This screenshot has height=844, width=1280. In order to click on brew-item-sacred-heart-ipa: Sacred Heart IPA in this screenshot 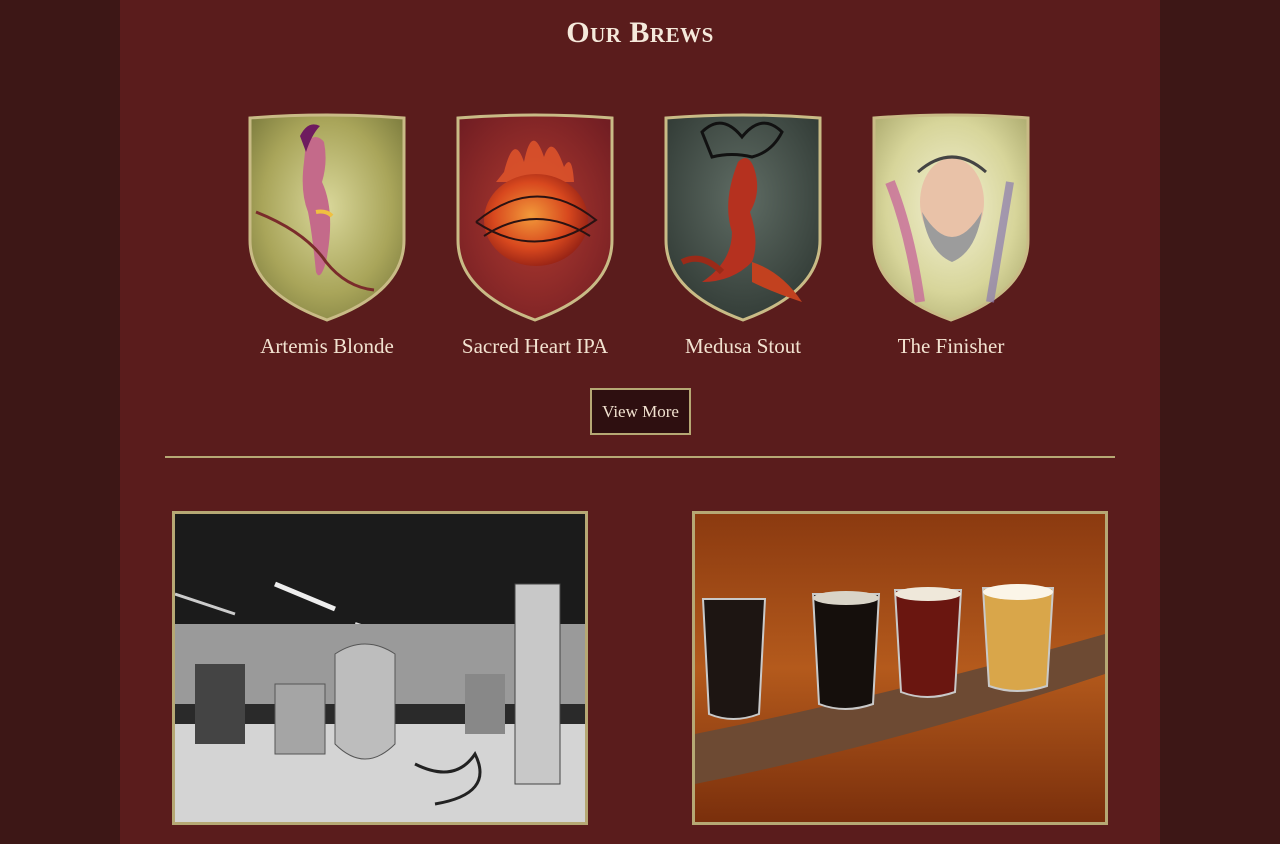, I will do `click(535, 237)`.